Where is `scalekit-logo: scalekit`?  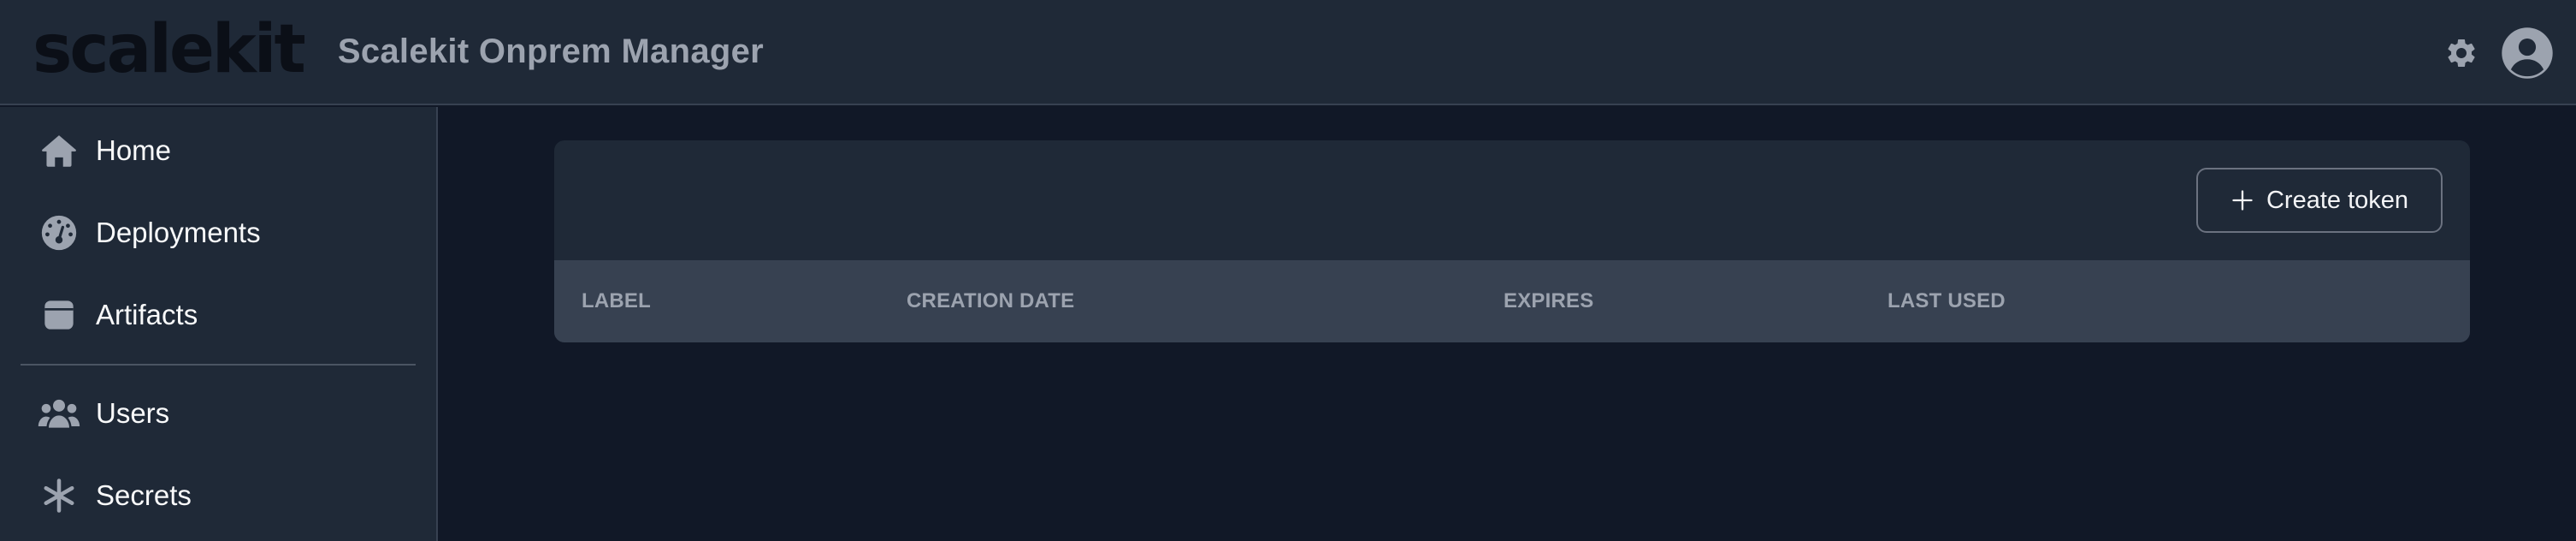
scalekit-logo: scalekit is located at coordinates (169, 49).